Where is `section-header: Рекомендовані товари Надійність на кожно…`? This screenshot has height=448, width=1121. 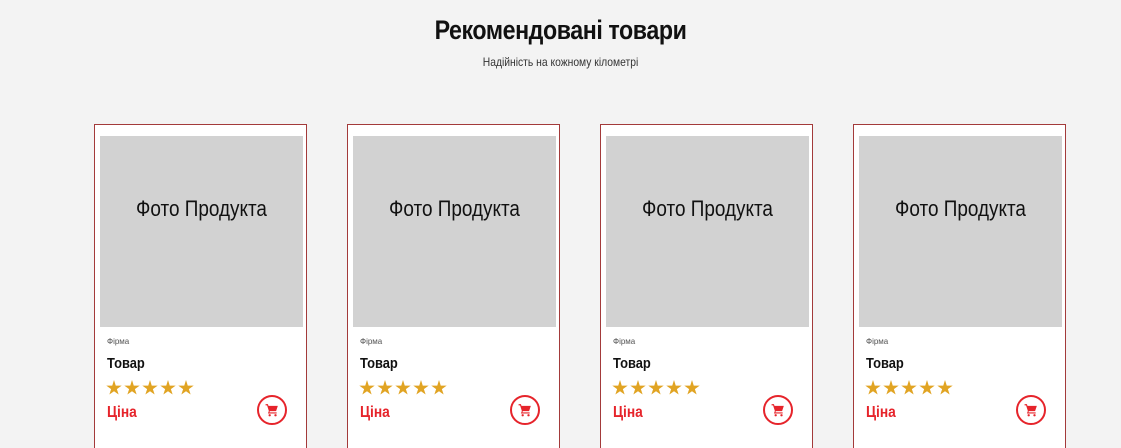
section-header: Рекомендовані товари Надійність на кожно… is located at coordinates (560, 40).